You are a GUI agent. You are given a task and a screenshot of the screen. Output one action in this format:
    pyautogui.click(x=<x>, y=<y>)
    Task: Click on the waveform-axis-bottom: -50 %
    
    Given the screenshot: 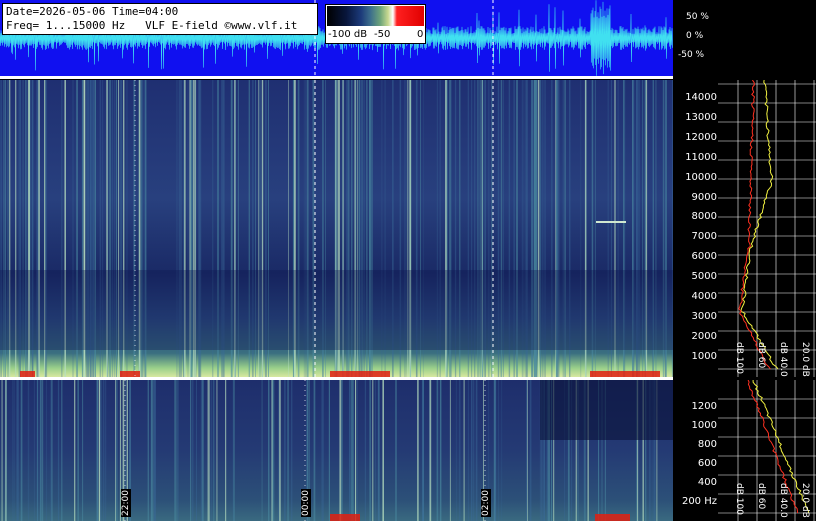 What is the action you would take?
    pyautogui.click(x=691, y=55)
    